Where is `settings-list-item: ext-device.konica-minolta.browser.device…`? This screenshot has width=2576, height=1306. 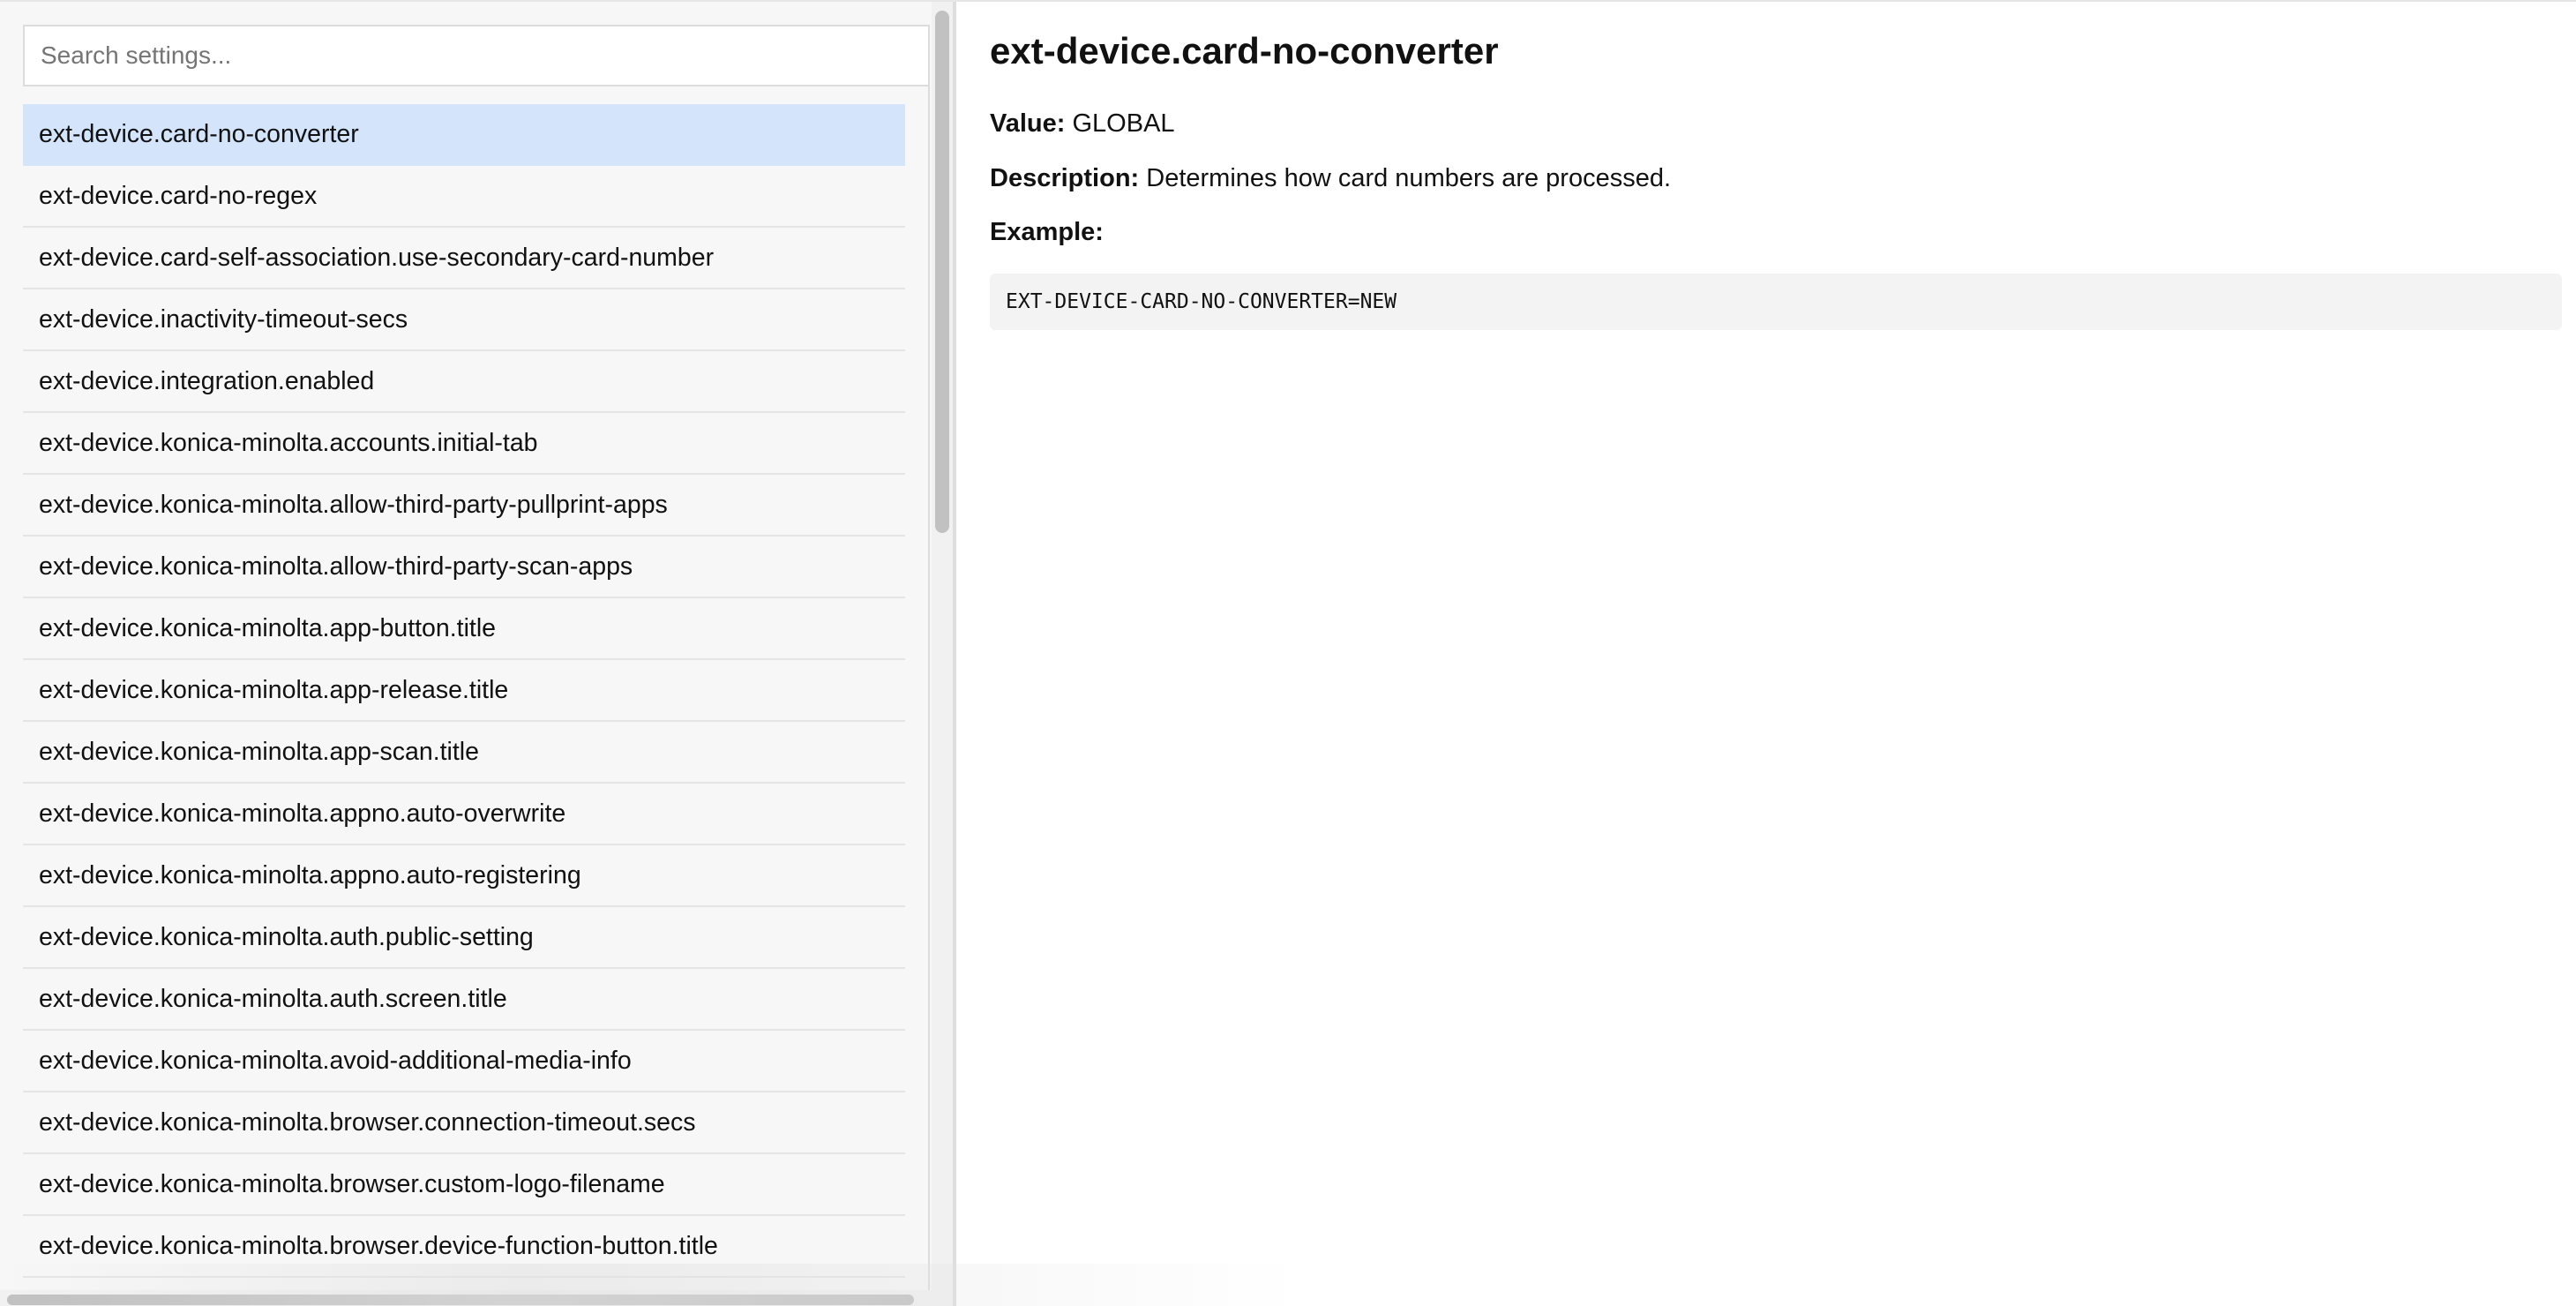 settings-list-item: ext-device.konica-minolta.browser.device… is located at coordinates (464, 1247).